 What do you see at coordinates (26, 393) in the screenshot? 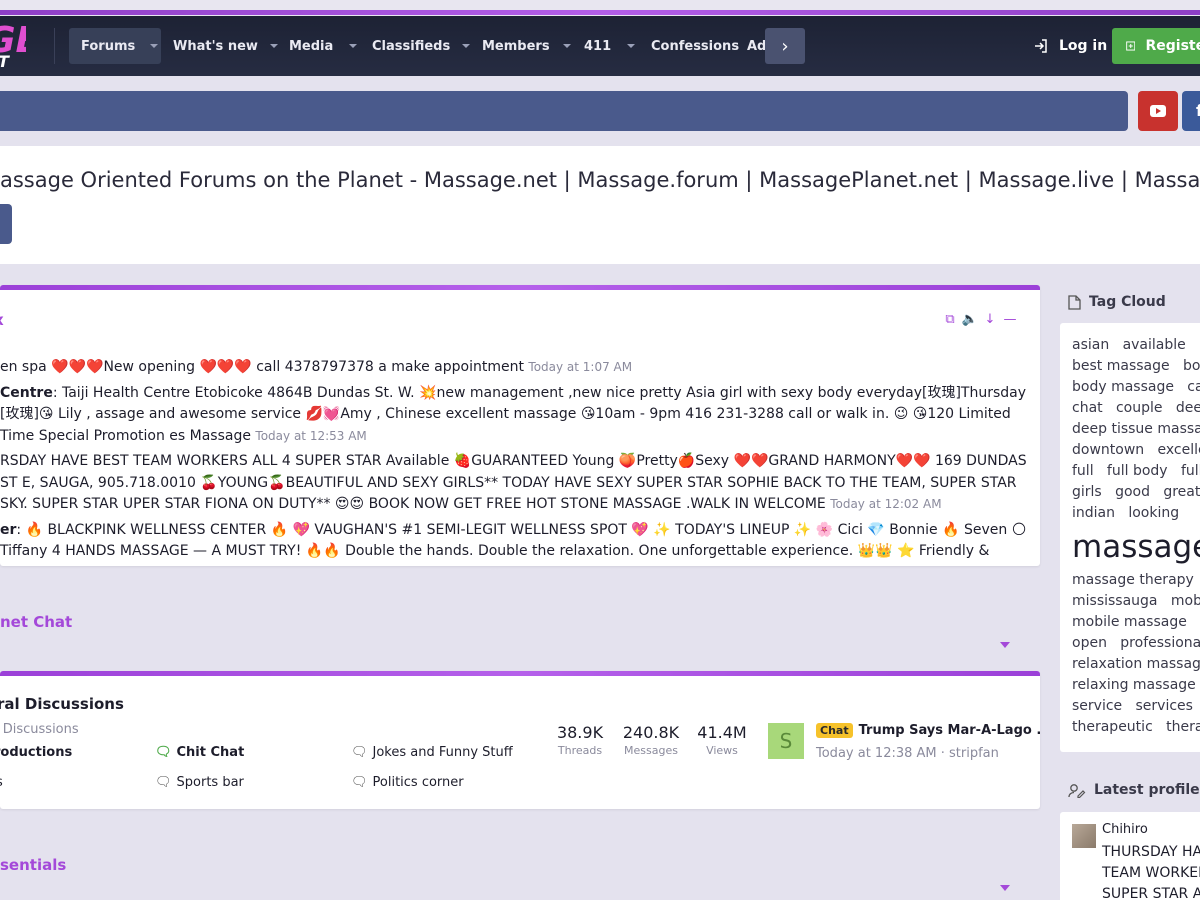
I see `post-author: Centre` at bounding box center [26, 393].